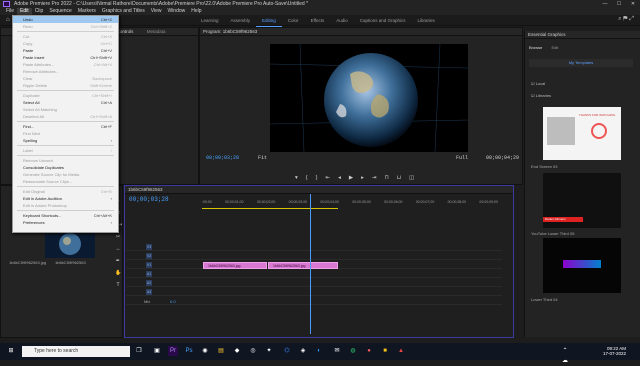  What do you see at coordinates (541, 95) in the screenshot?
I see `libraries-checkbox: ☑ Libraries` at bounding box center [541, 95].